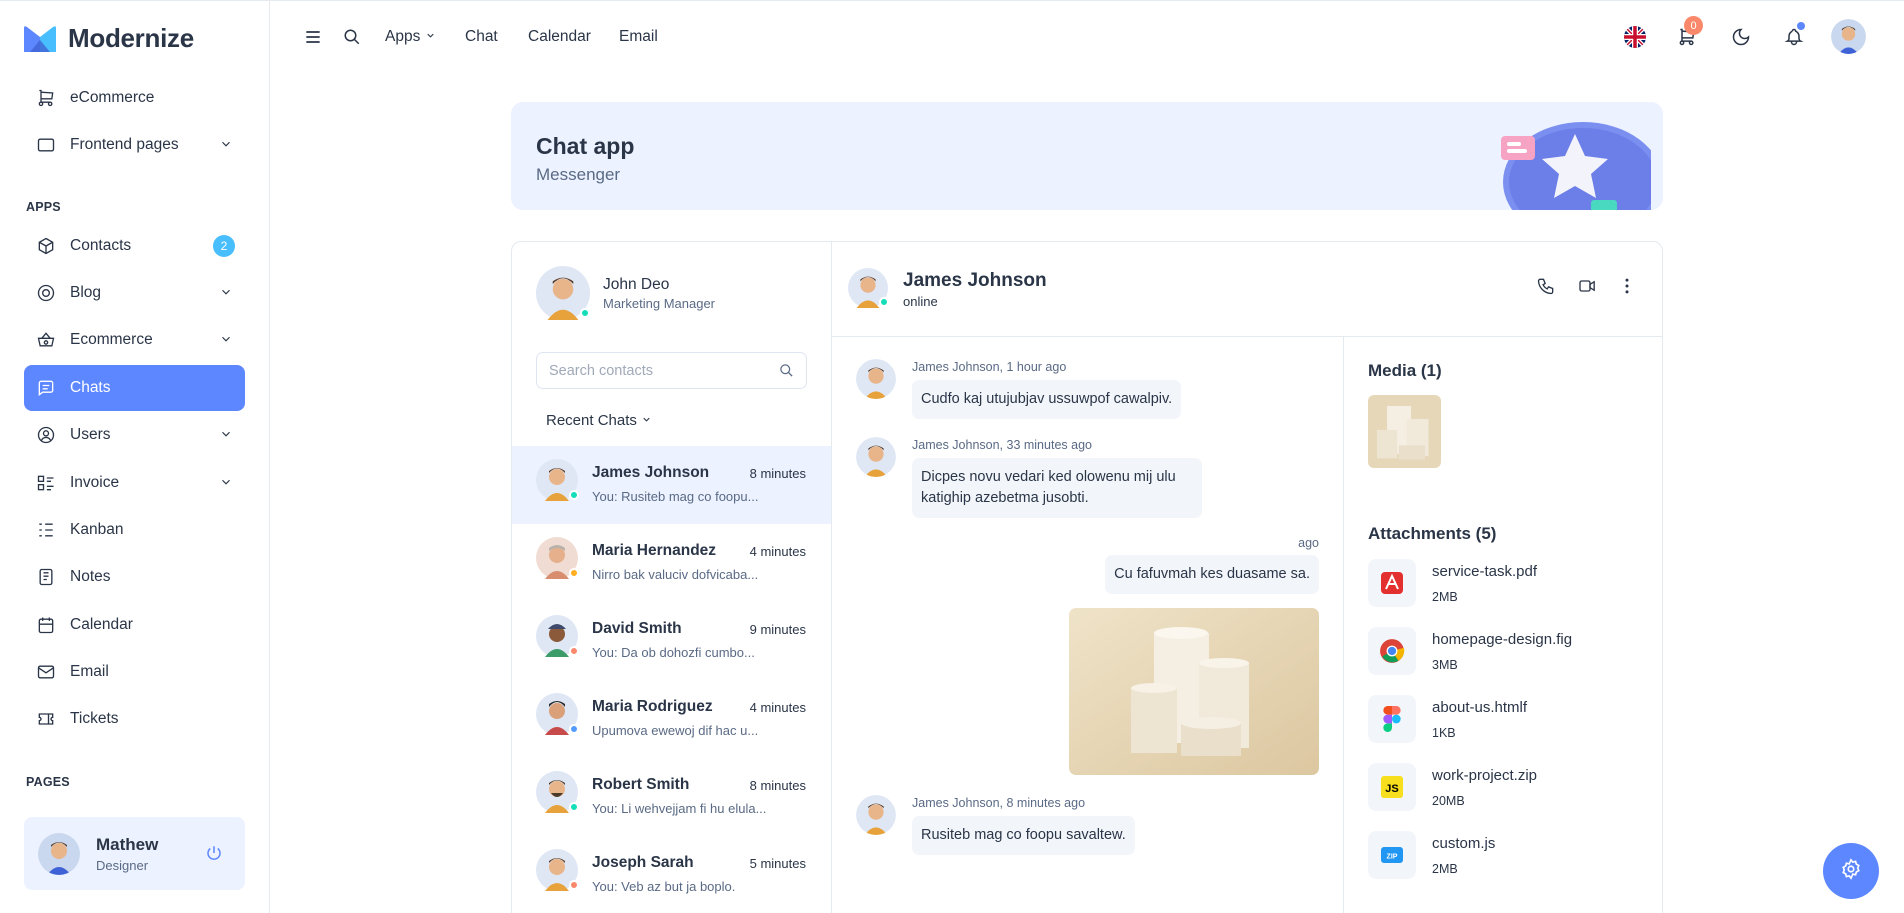 This screenshot has height=913, width=1904. I want to click on ticket-icon, so click(46, 719).